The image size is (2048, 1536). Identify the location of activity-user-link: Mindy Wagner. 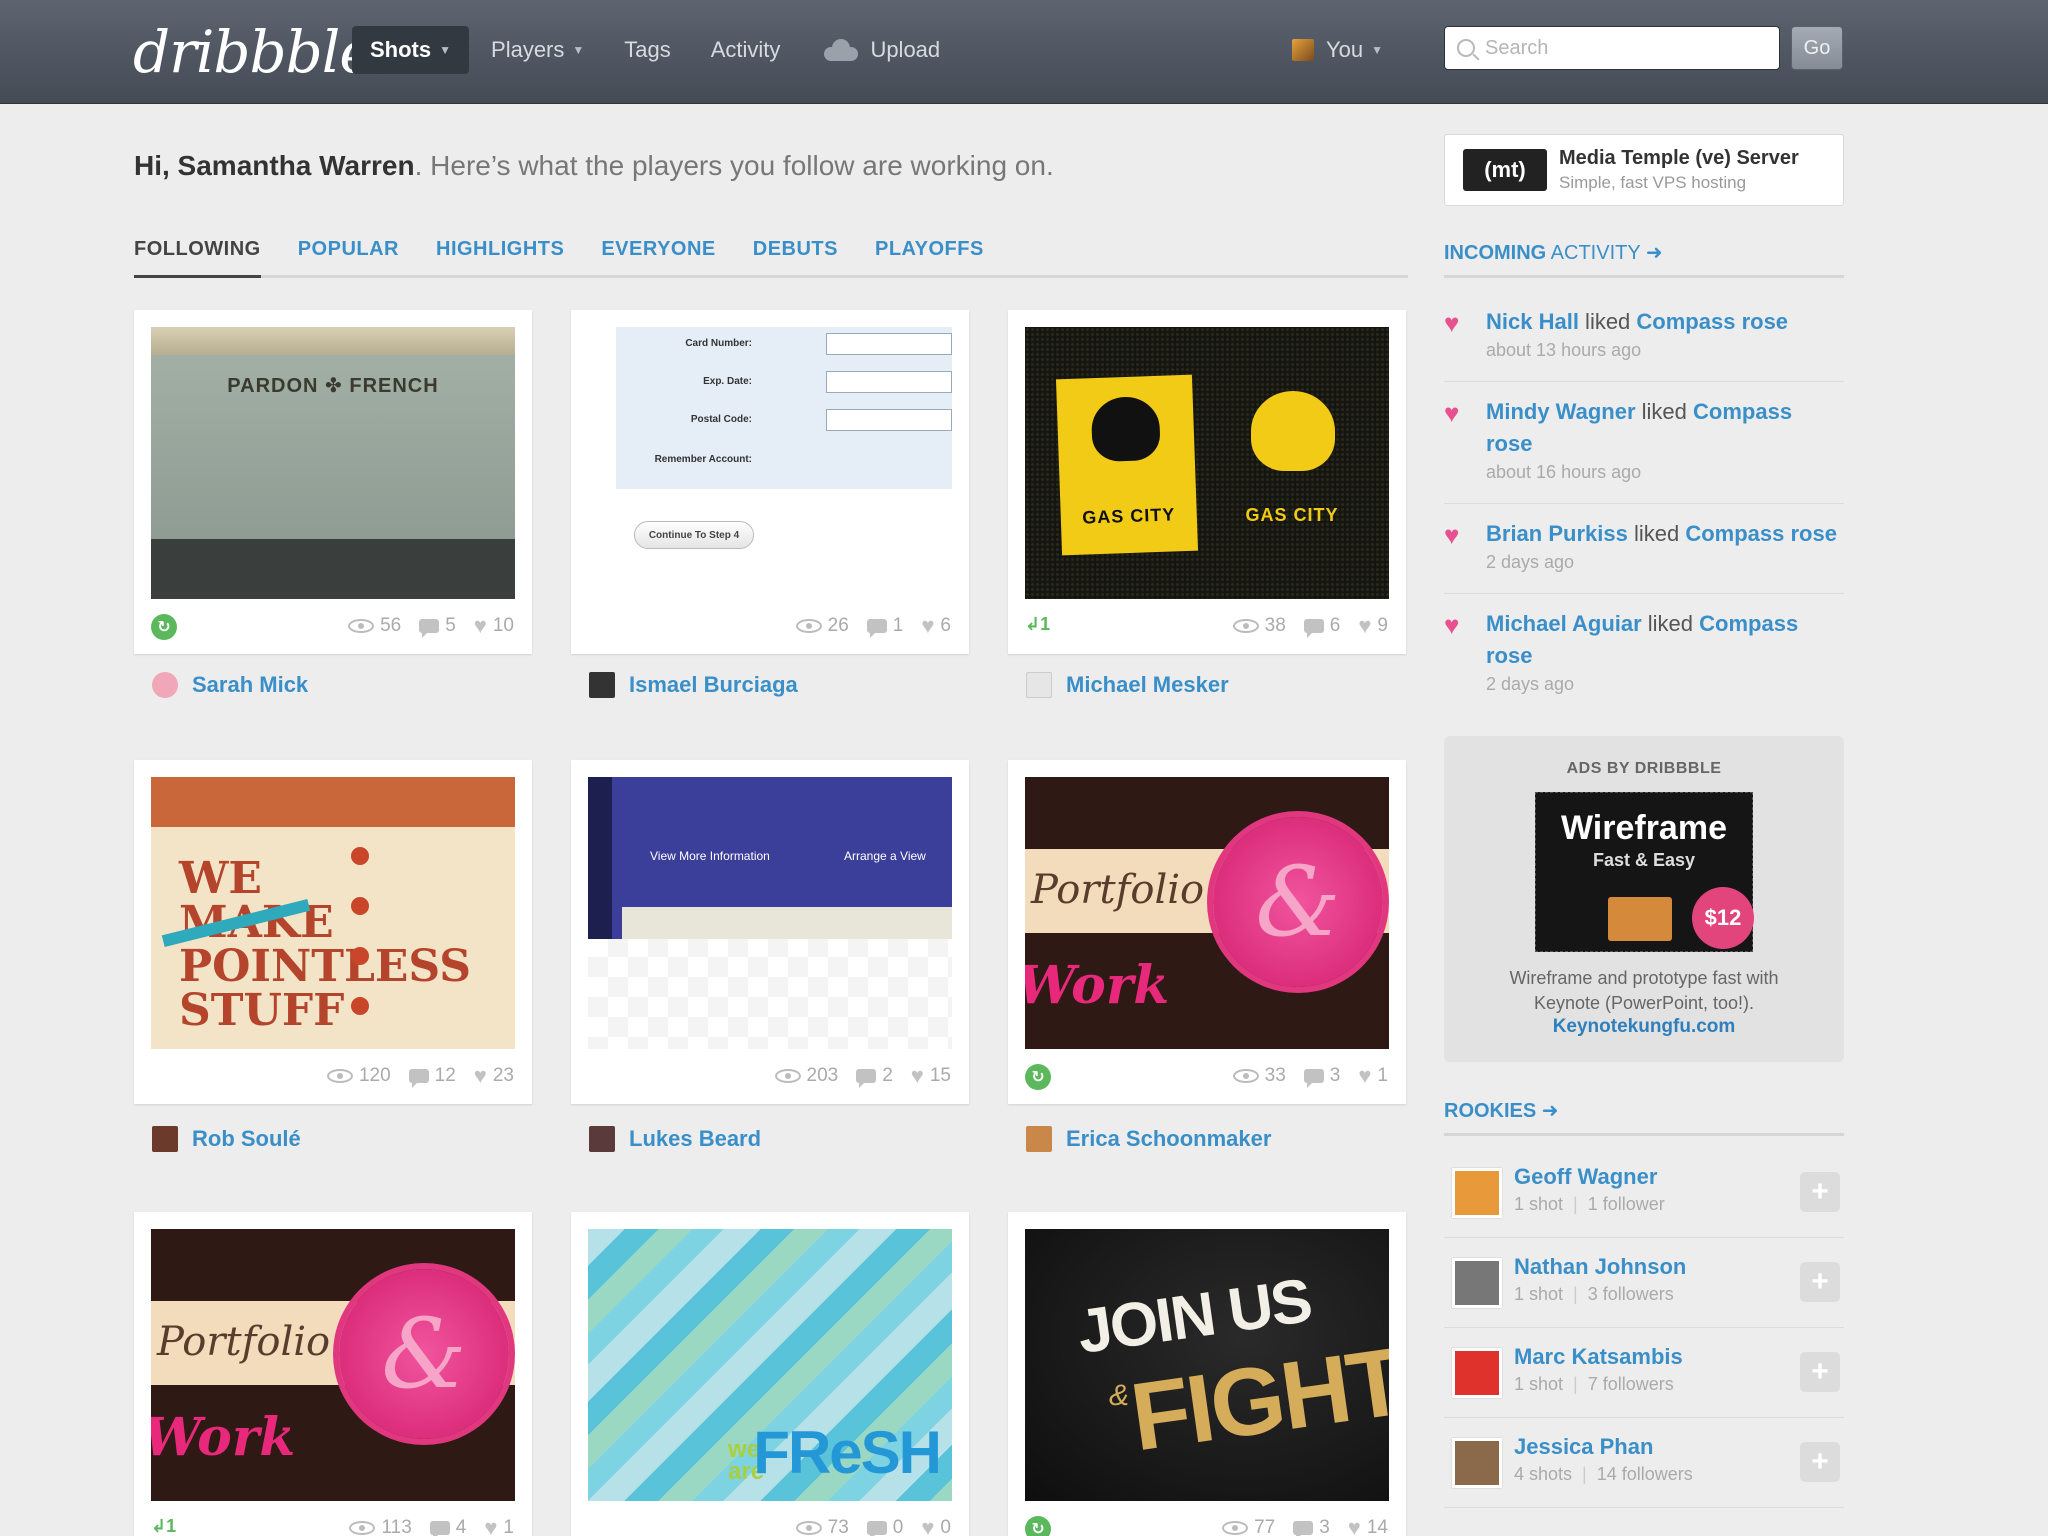
(1561, 411).